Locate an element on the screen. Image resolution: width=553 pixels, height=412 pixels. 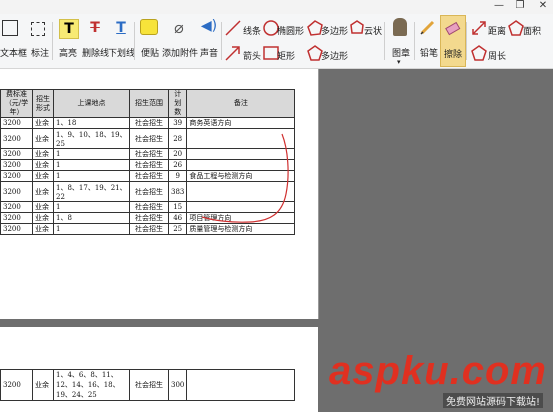
table-cell: 25 is located at coordinates (177, 229).